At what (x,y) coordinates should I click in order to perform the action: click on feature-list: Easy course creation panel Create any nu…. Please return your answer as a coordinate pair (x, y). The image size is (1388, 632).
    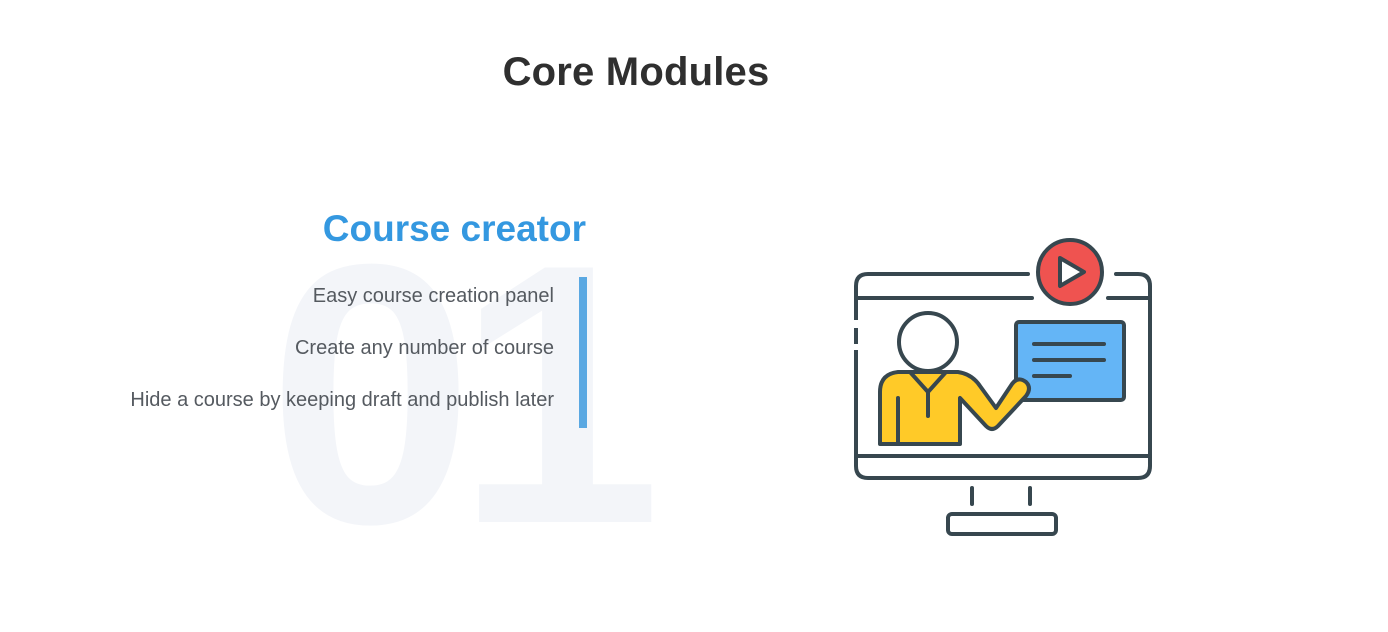
    Looking at the image, I should click on (342, 354).